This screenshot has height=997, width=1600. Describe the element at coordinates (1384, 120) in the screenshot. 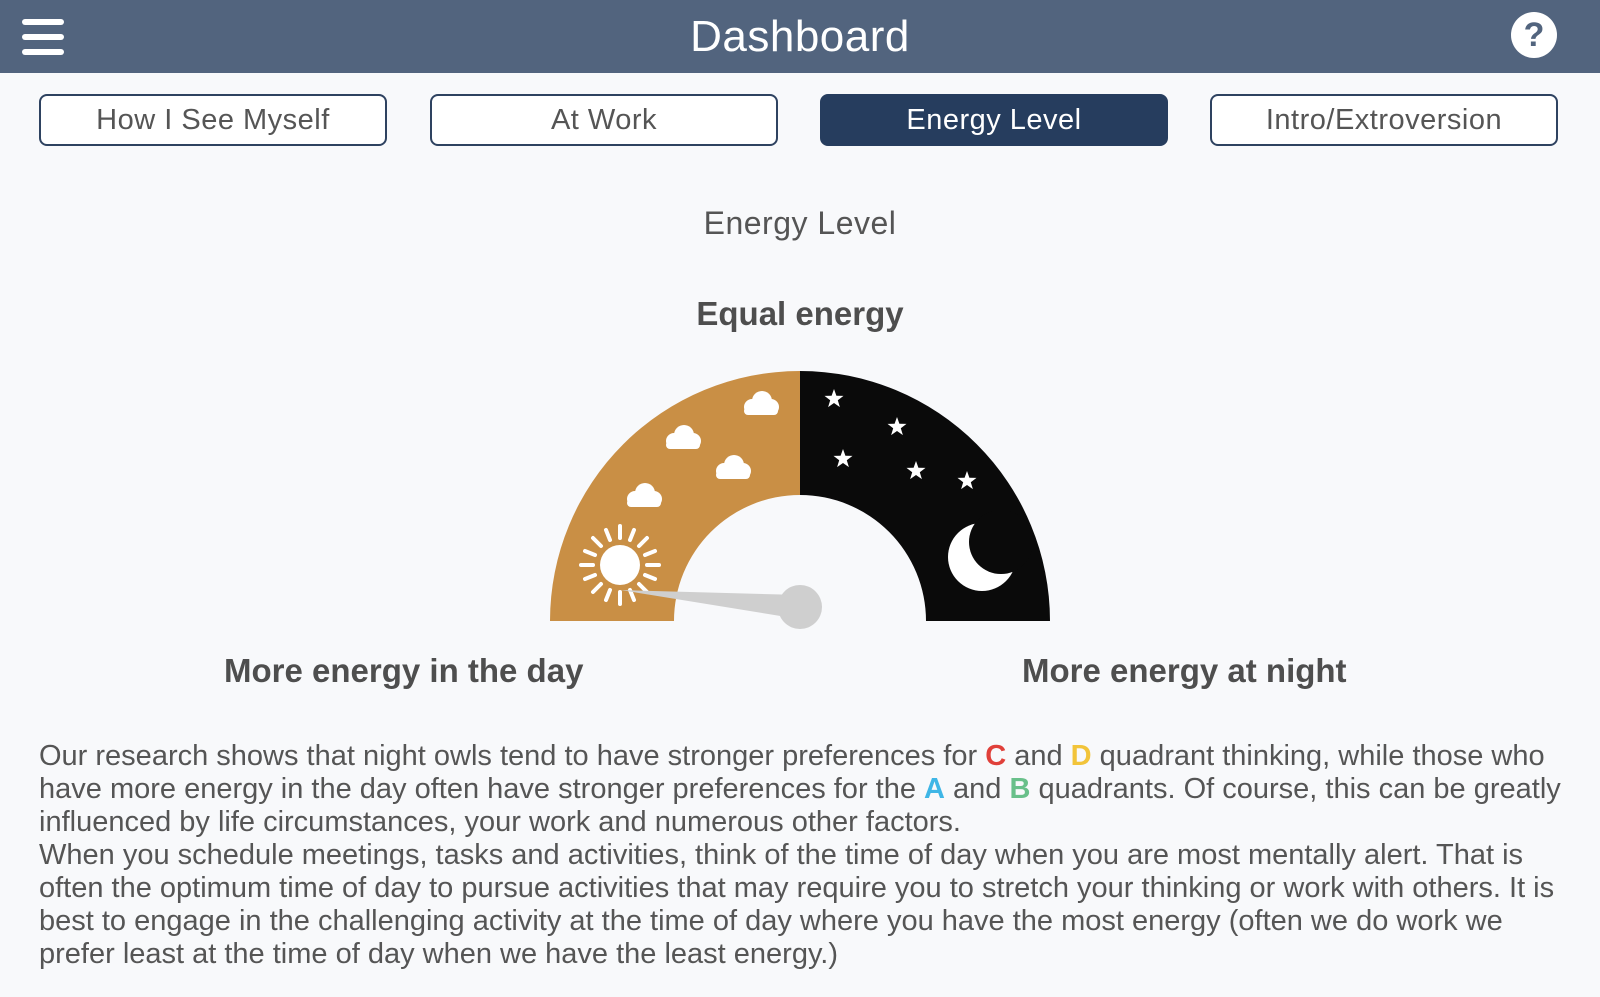

I see `tab-intro-extroversion: Intro/Extroversion` at that location.